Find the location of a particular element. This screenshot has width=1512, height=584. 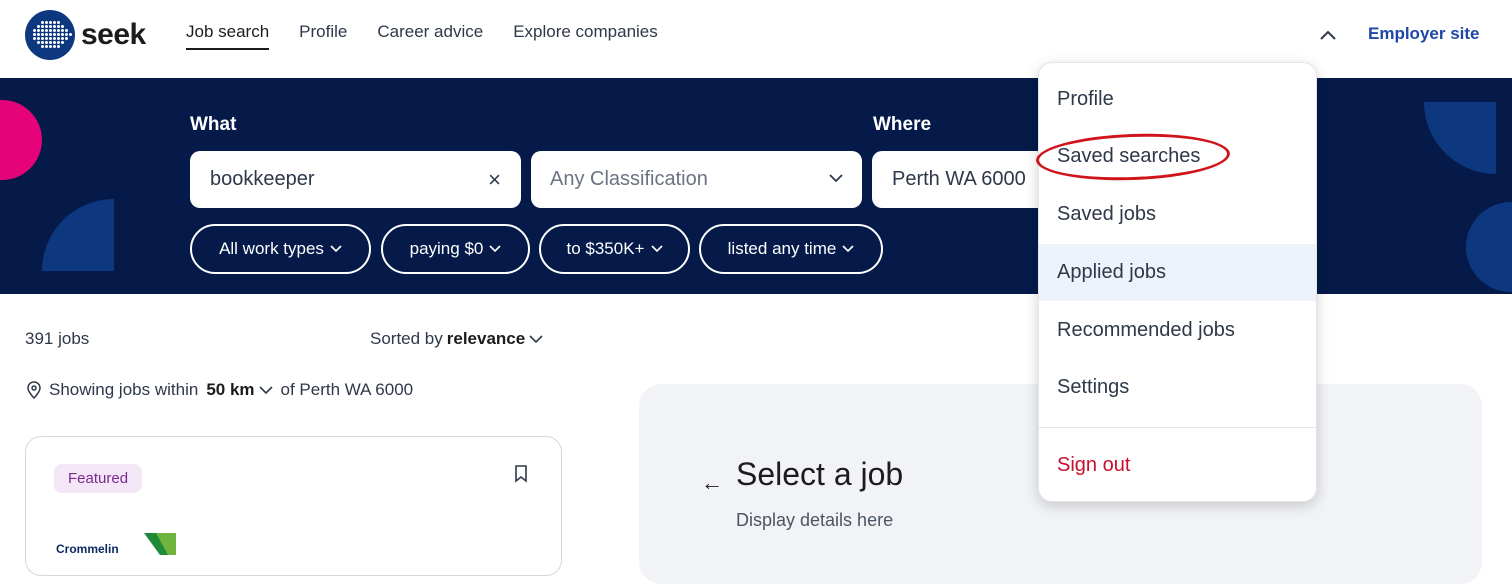

sort-dropdown: Sorted by relevance is located at coordinates (456, 339).